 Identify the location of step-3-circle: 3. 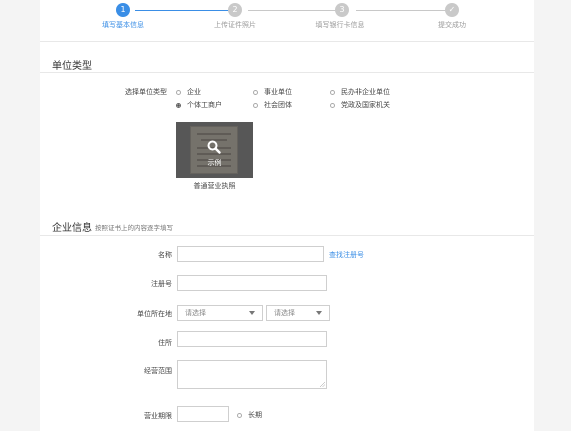
(342, 10).